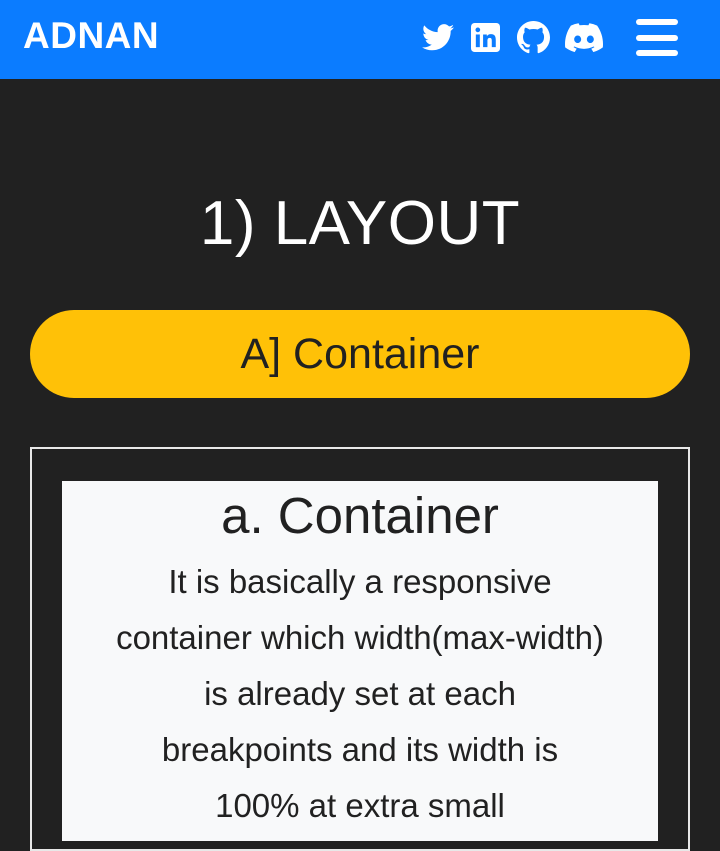  What do you see at coordinates (438, 37) in the screenshot?
I see `twitter-icon` at bounding box center [438, 37].